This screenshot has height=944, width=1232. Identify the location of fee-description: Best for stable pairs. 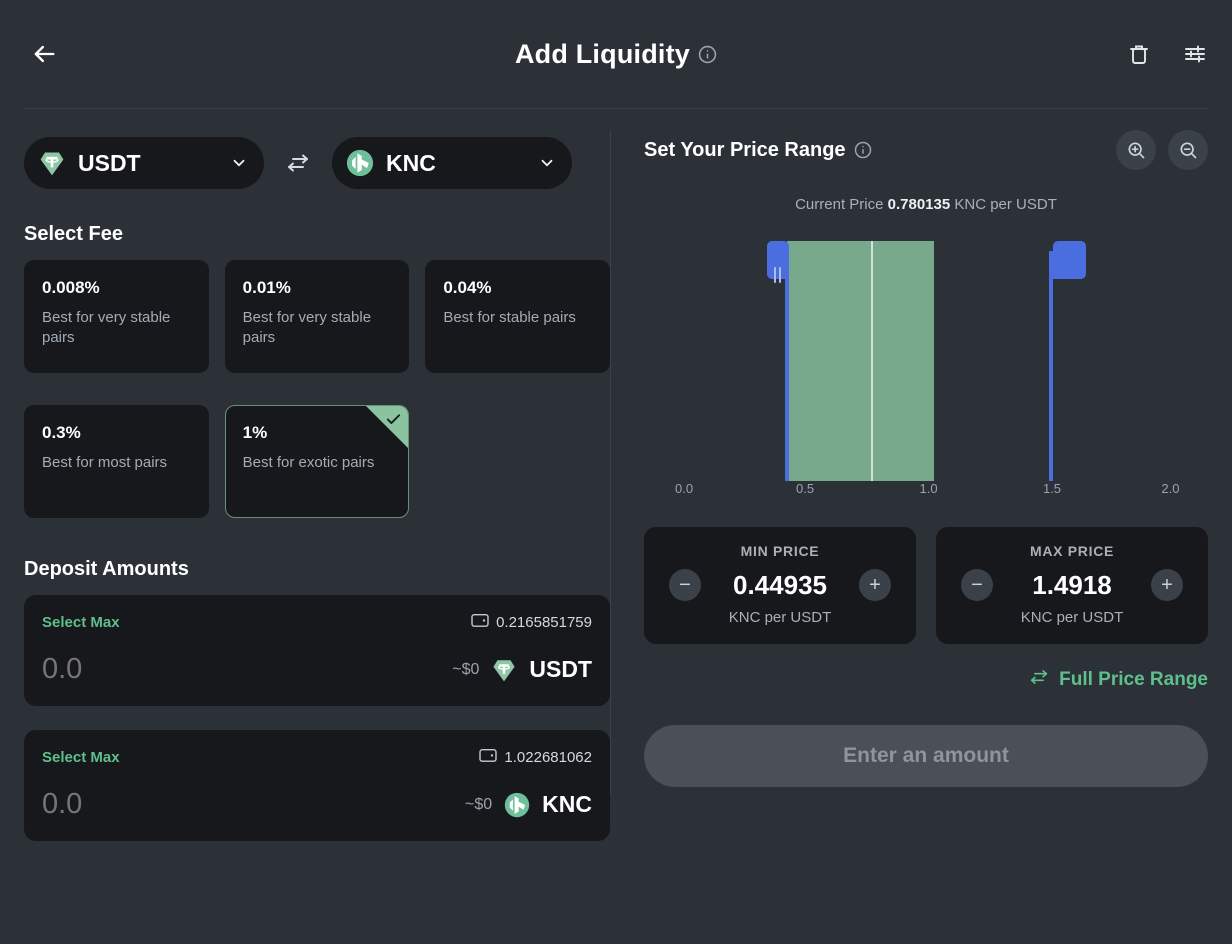
(509, 317).